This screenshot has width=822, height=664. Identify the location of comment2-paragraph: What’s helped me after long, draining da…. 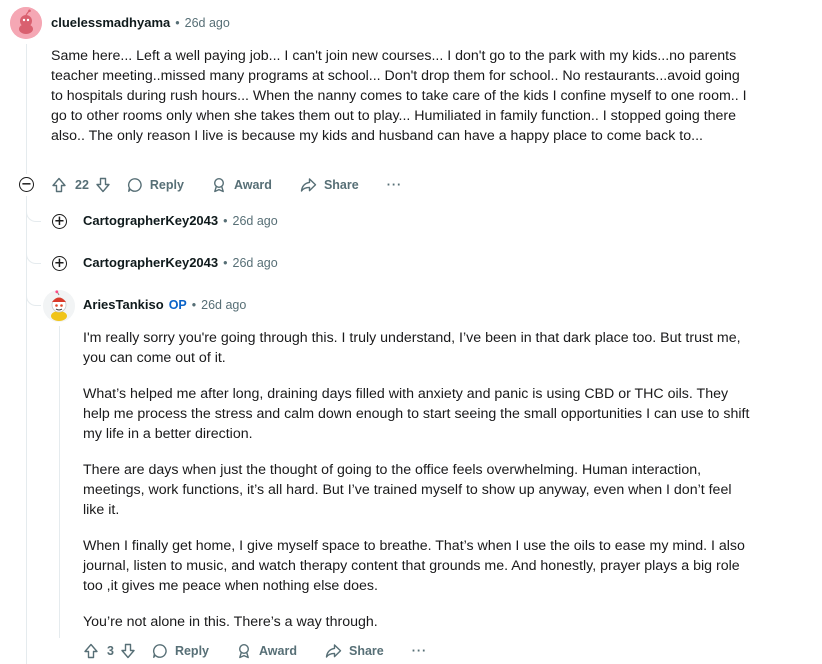
(416, 414).